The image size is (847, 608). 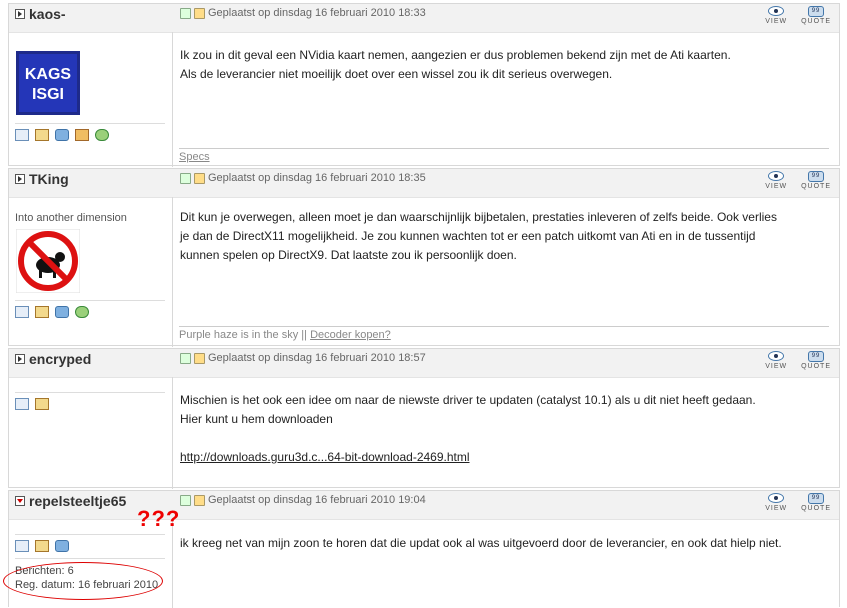 What do you see at coordinates (350, 335) in the screenshot?
I see `signature-link: Decoder kopen?` at bounding box center [350, 335].